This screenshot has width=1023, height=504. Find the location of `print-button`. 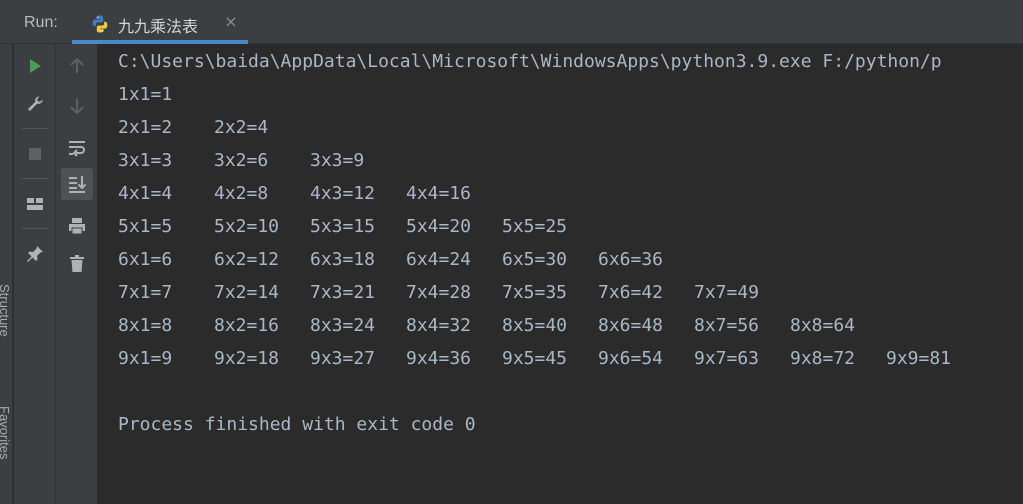

print-button is located at coordinates (77, 226).